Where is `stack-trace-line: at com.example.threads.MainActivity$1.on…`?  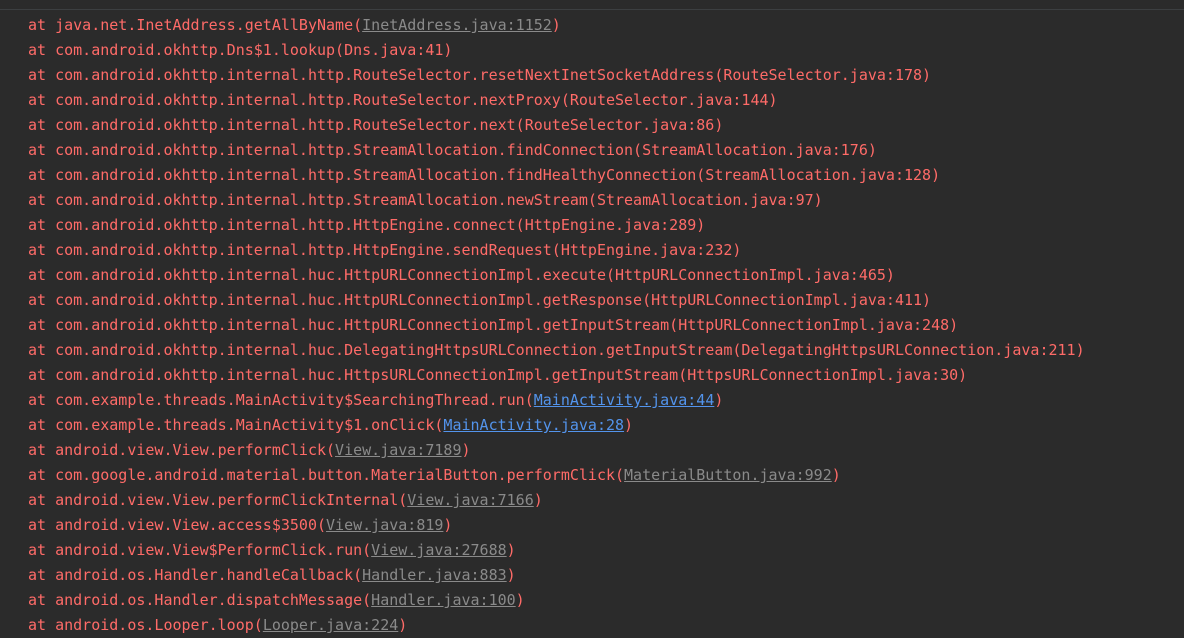 stack-trace-line: at com.example.threads.MainActivity$1.on… is located at coordinates (592, 425).